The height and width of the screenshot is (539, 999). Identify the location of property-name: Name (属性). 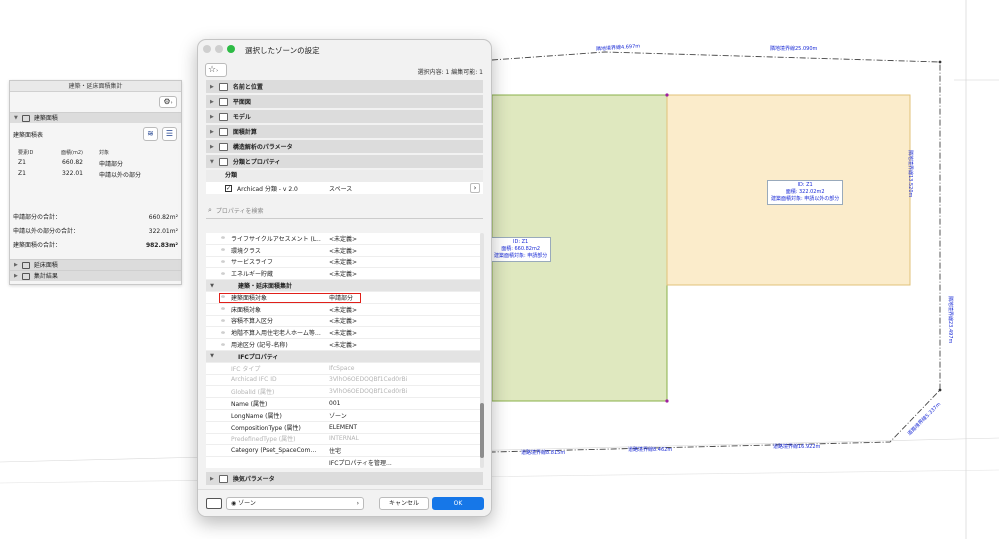
(249, 405).